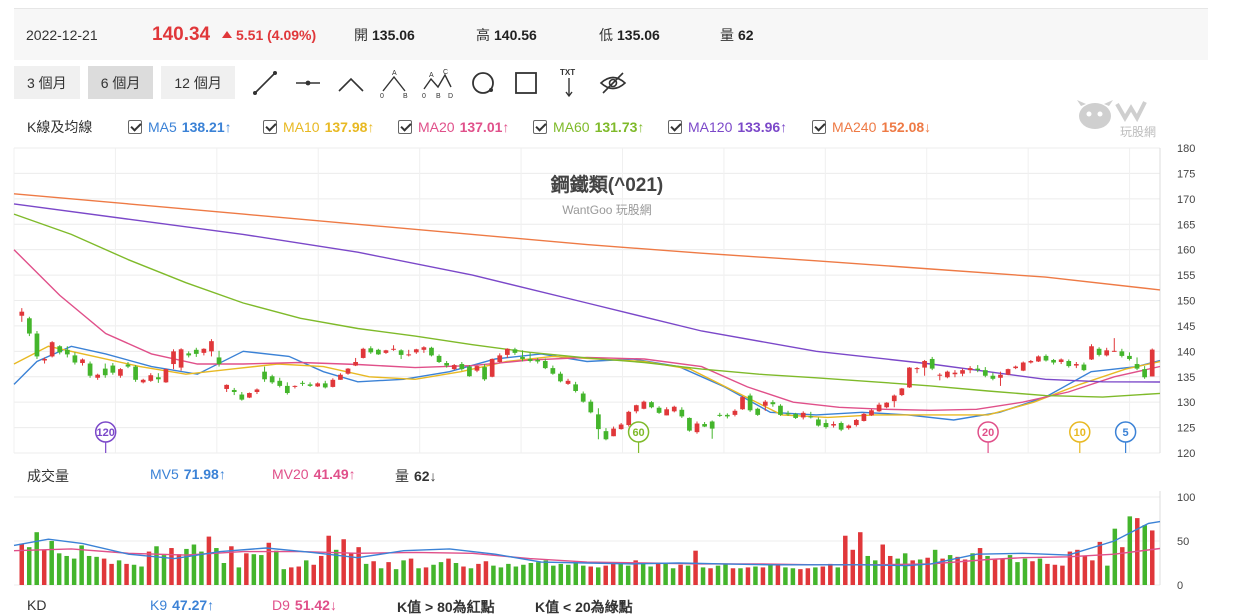 The width and height of the screenshot is (1234, 615). Describe the element at coordinates (613, 82) in the screenshot. I see `hide-icon` at that location.